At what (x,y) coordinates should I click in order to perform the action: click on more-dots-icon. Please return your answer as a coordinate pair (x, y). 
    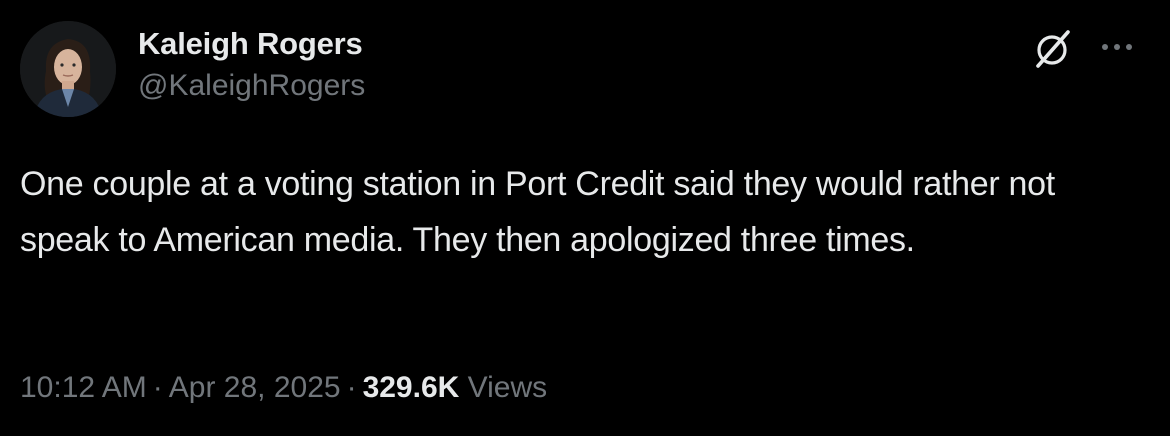
    Looking at the image, I should click on (1117, 47).